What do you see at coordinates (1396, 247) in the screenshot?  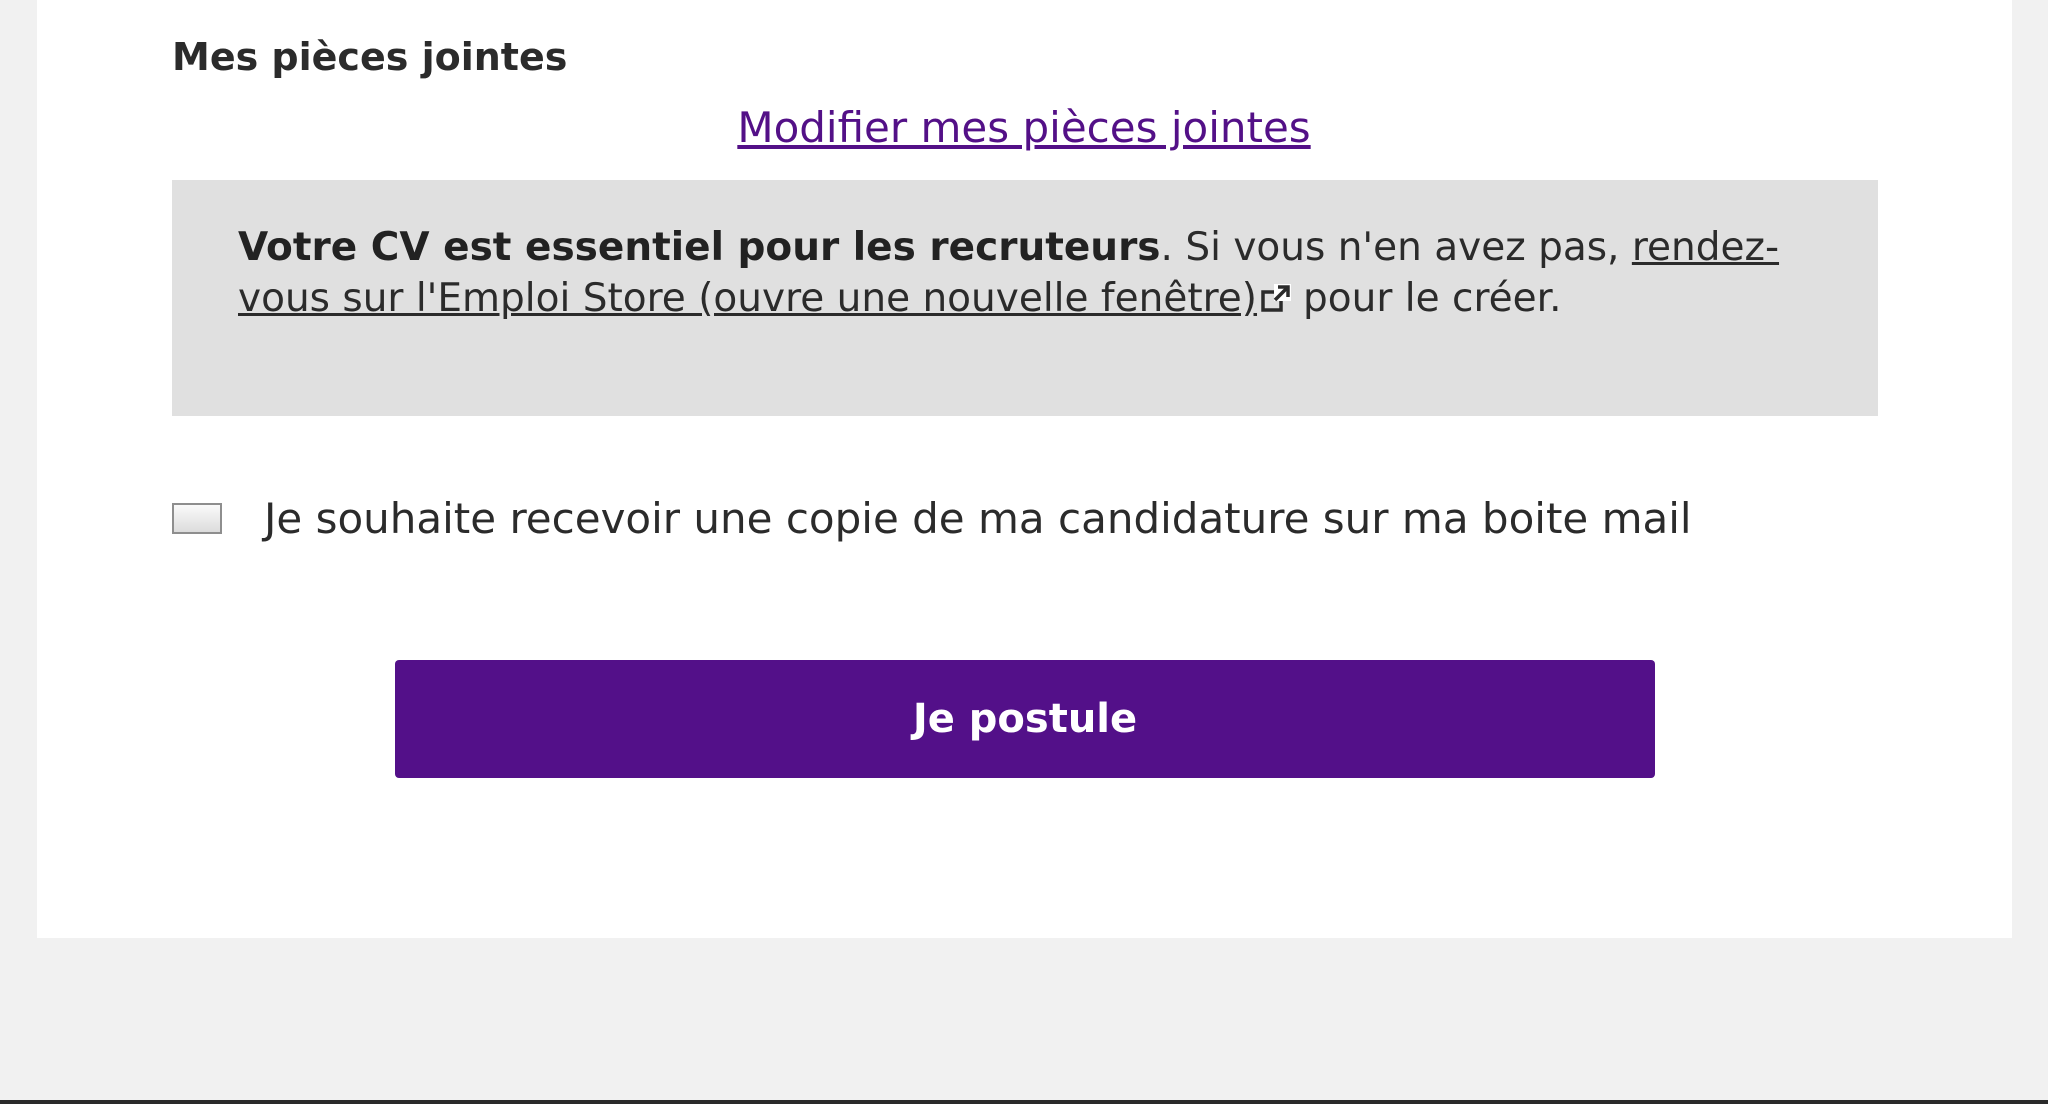 I see `cv-notice-text-middle: . Si vous n'en avez pas,` at bounding box center [1396, 247].